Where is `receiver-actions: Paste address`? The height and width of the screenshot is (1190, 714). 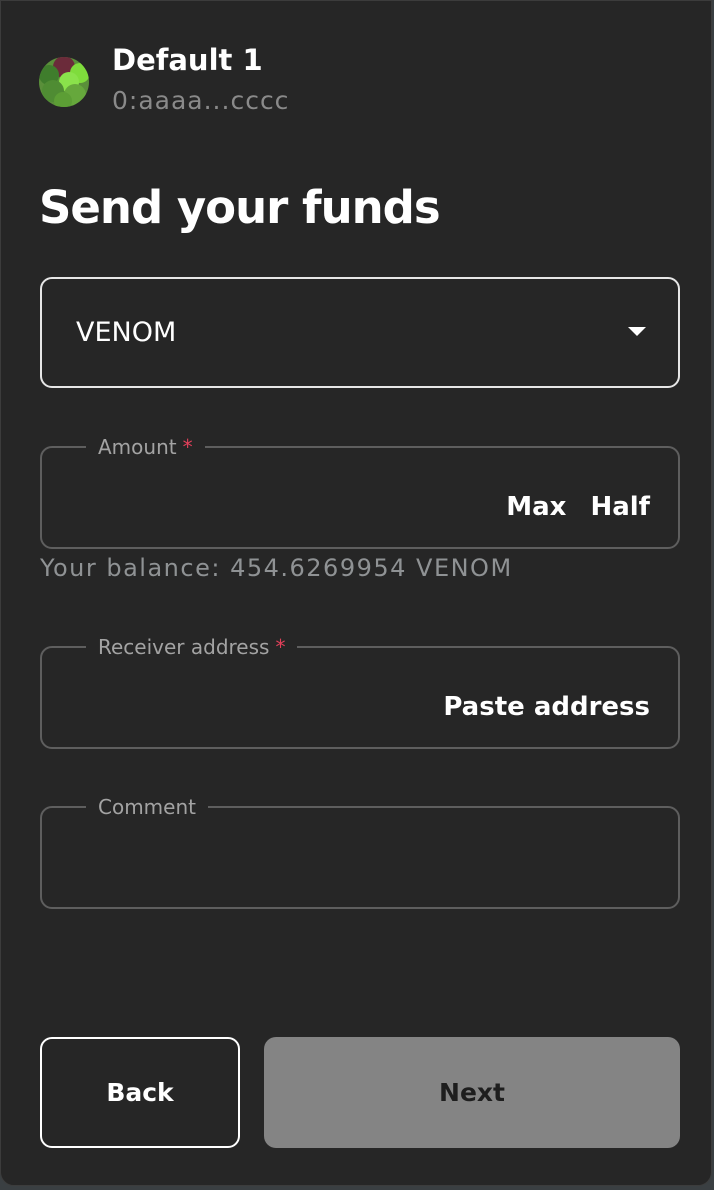 receiver-actions: Paste address is located at coordinates (546, 707).